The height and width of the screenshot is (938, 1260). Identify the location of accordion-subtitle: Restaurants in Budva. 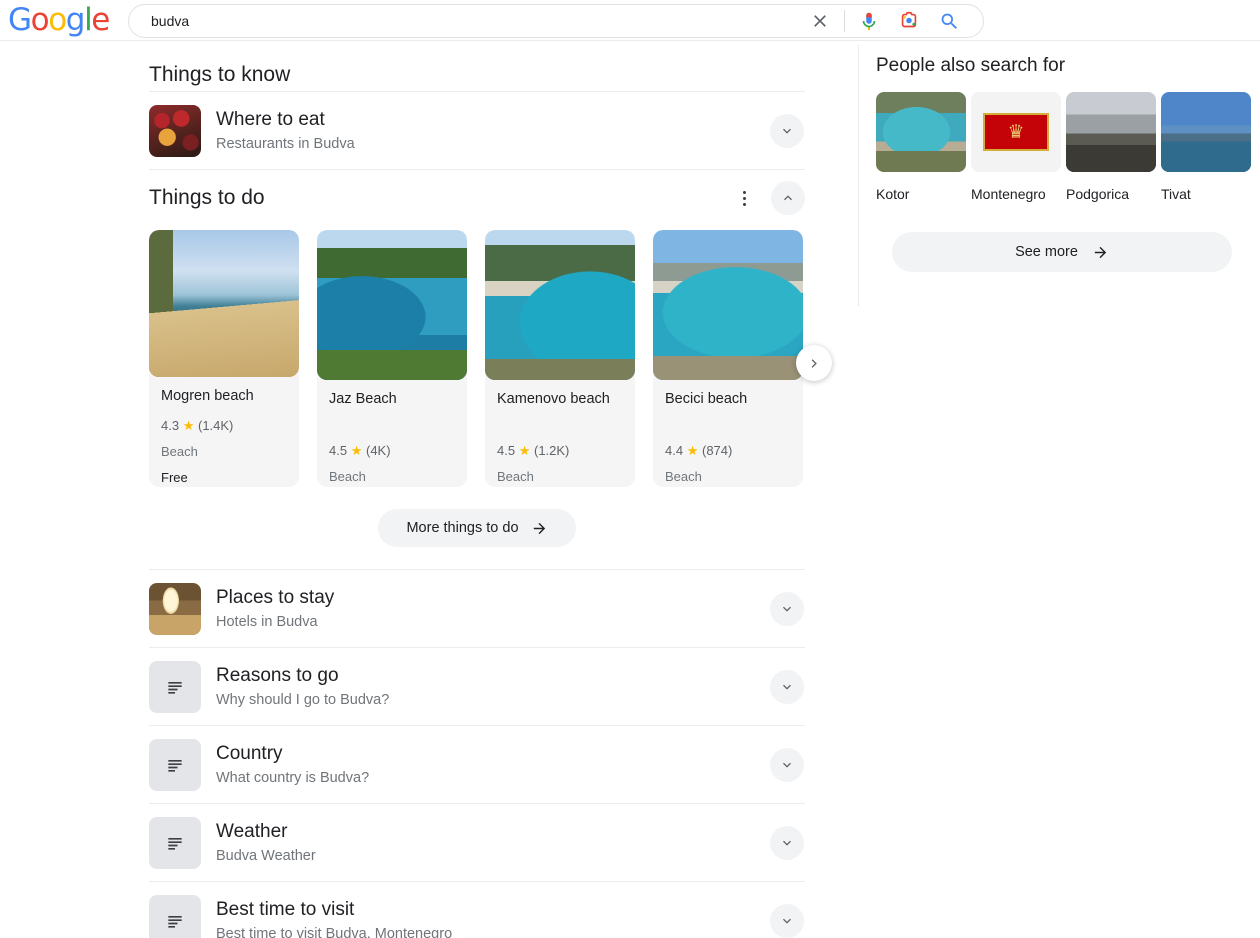
(285, 143).